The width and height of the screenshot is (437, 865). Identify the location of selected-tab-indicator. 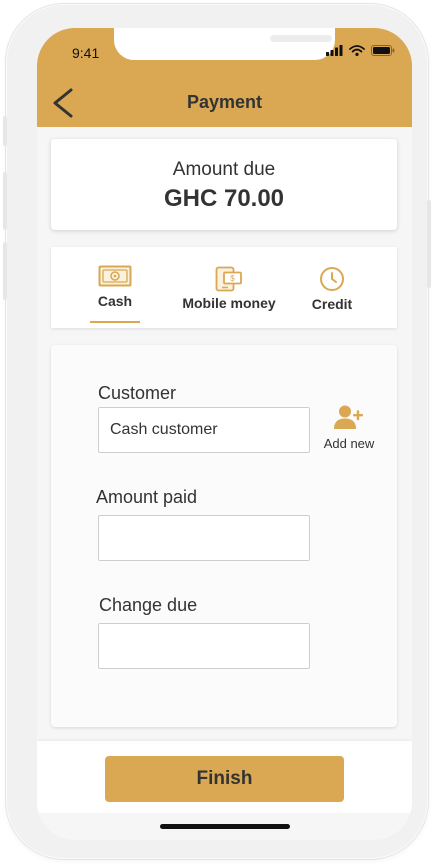
(115, 322).